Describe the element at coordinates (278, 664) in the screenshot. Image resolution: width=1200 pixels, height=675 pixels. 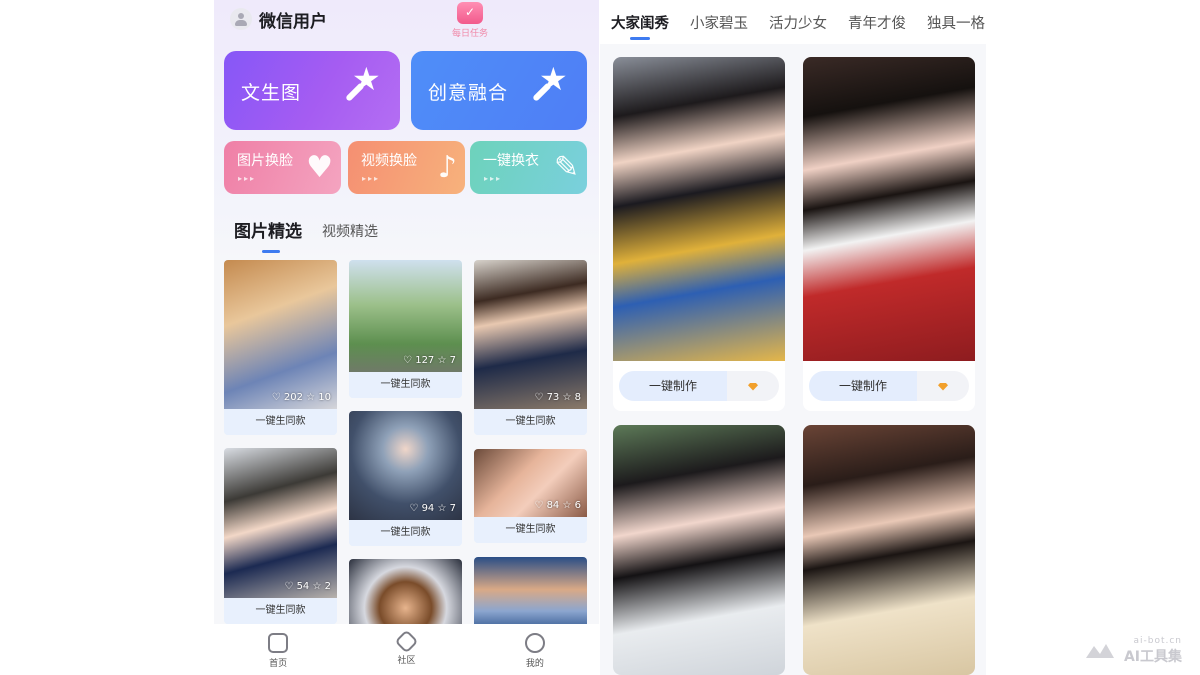
I see `nav-home-label: 首页` at that location.